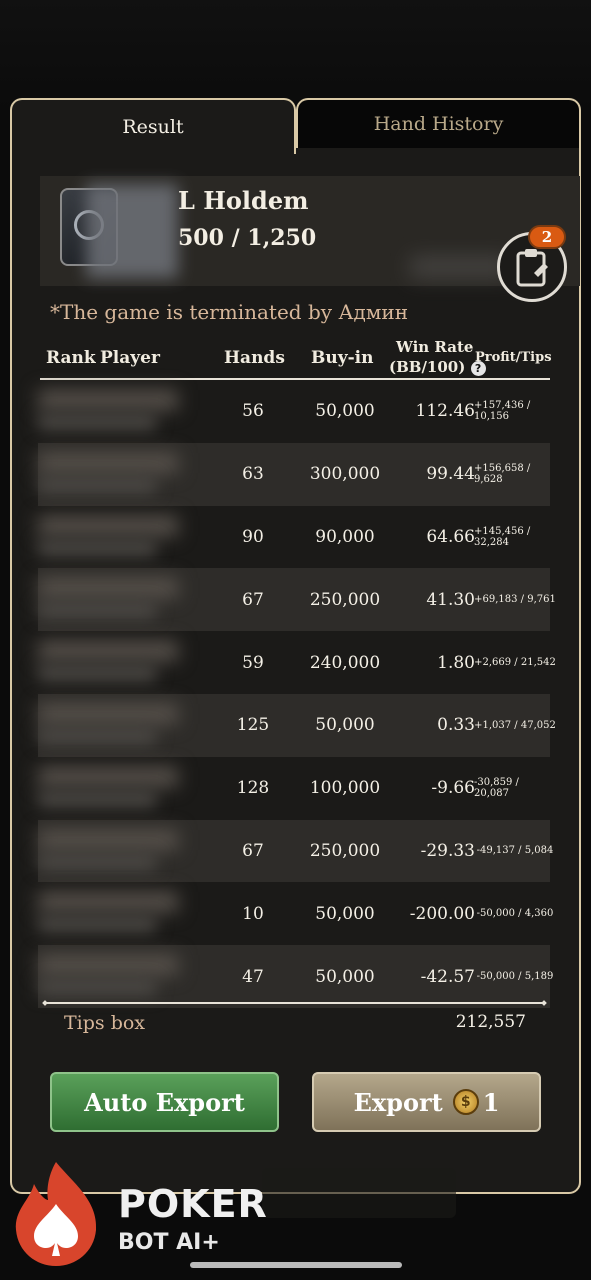 This screenshot has height=1280, width=591. I want to click on flame-spade-logo-icon, so click(56, 1214).